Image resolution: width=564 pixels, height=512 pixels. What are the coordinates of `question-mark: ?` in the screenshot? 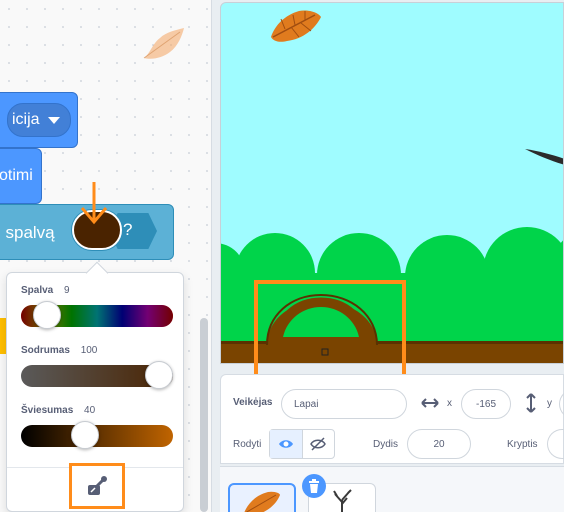 It's located at (128, 229).